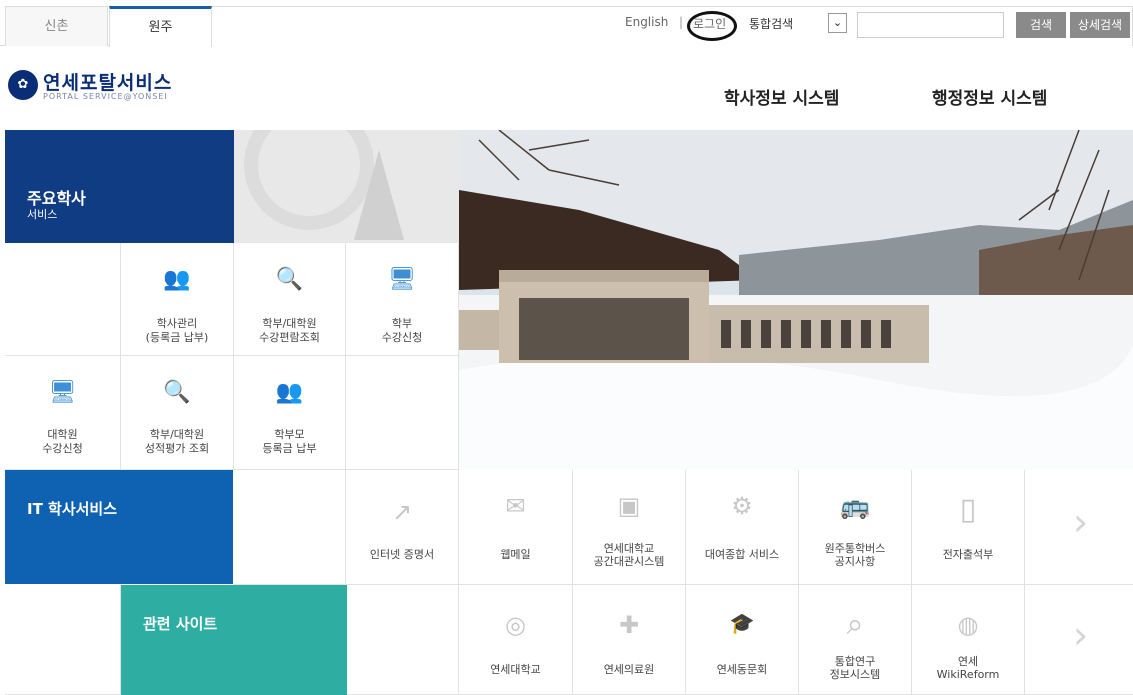  Describe the element at coordinates (629, 640) in the screenshot. I see `related-item-medical-center: ✚ 연세의료원` at that location.